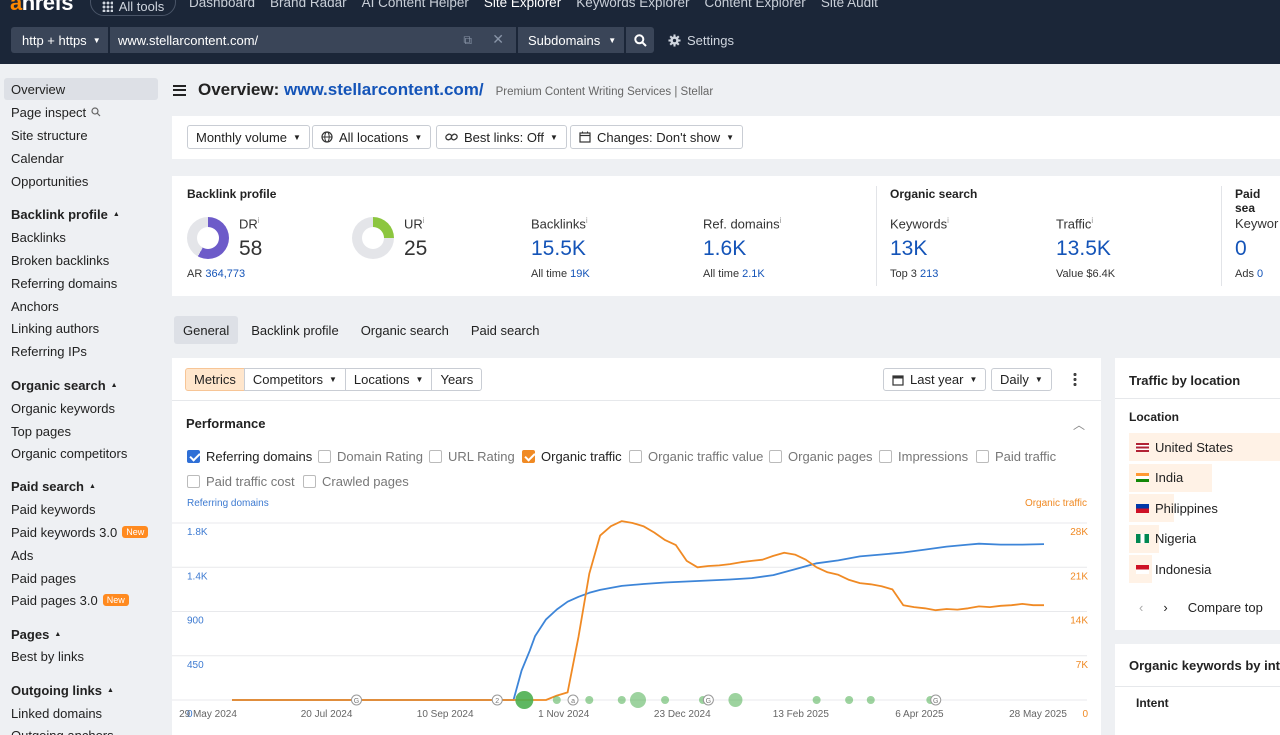 This screenshot has width=1280, height=735. What do you see at coordinates (81, 555) in the screenshot?
I see `sidebar-item-19: Ads` at bounding box center [81, 555].